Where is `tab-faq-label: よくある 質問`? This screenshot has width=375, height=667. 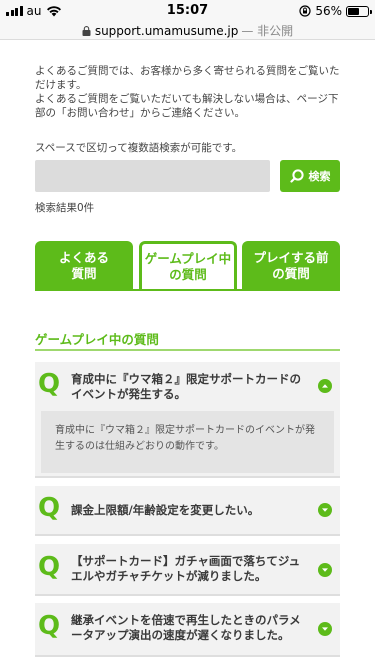
tab-faq-label: よくある 質問 is located at coordinates (83, 265).